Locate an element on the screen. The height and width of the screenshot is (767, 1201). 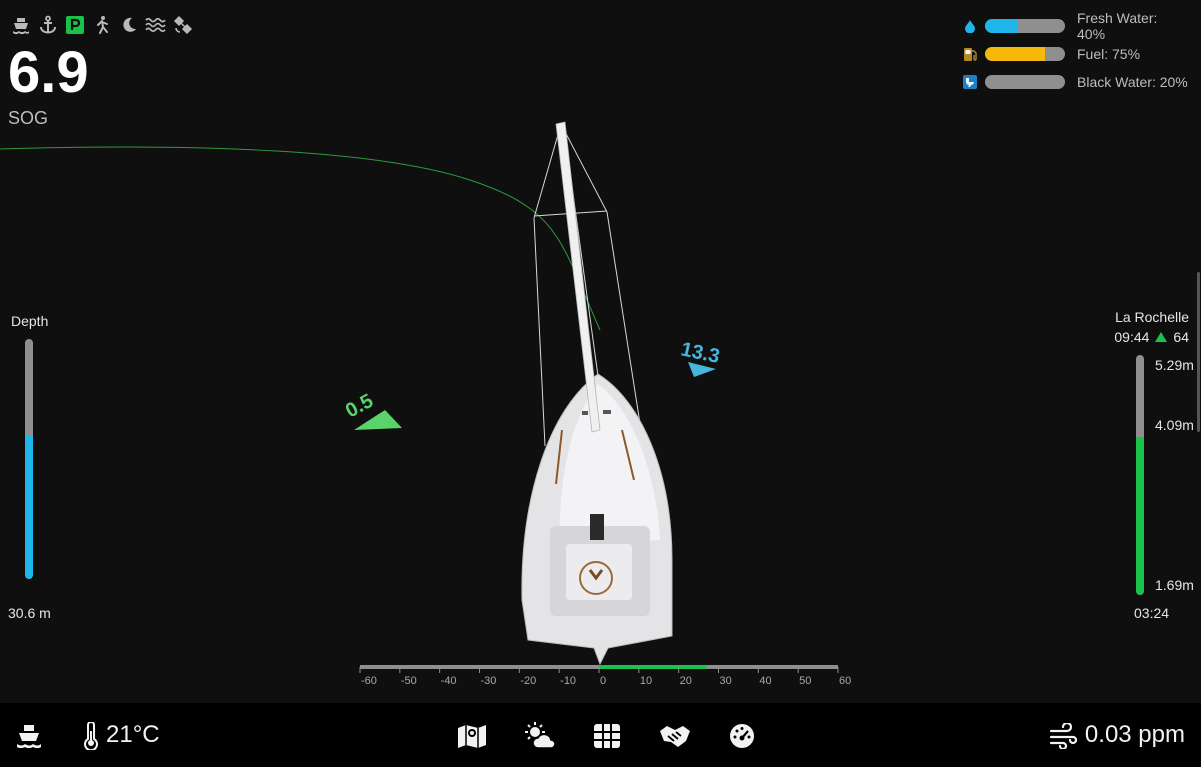
tide-current-value: 4.09m is located at coordinates (1174, 425).